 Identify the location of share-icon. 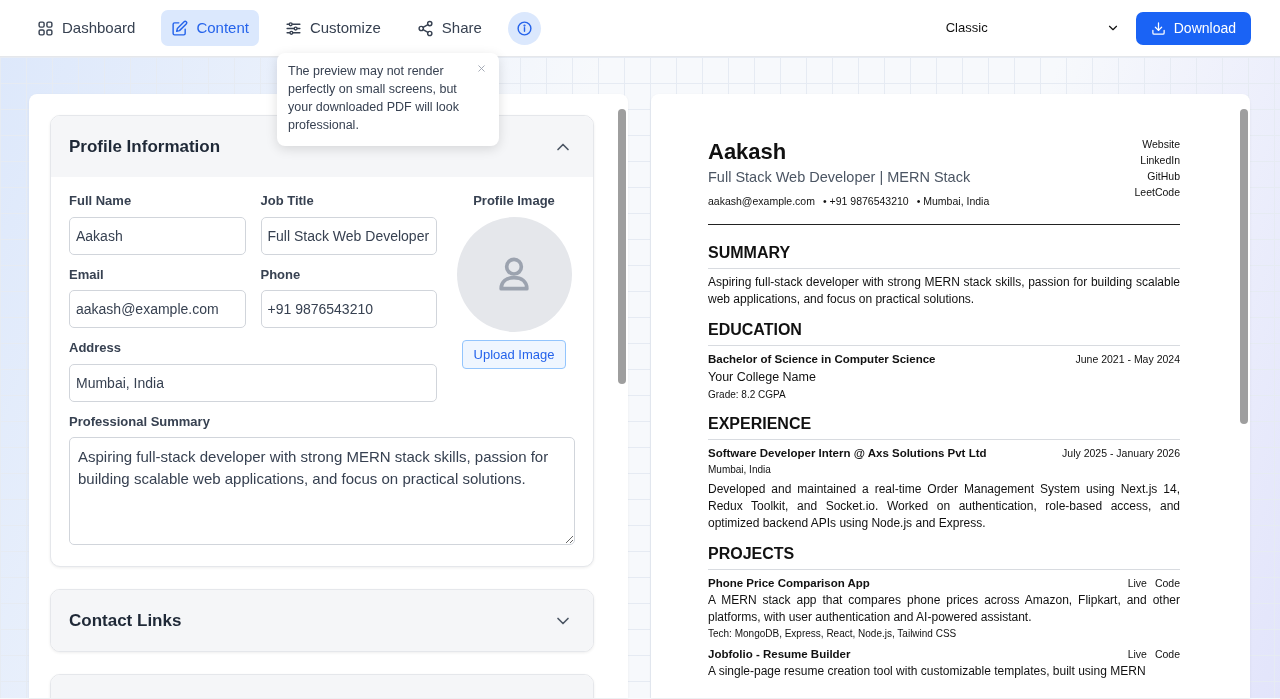
(425, 28).